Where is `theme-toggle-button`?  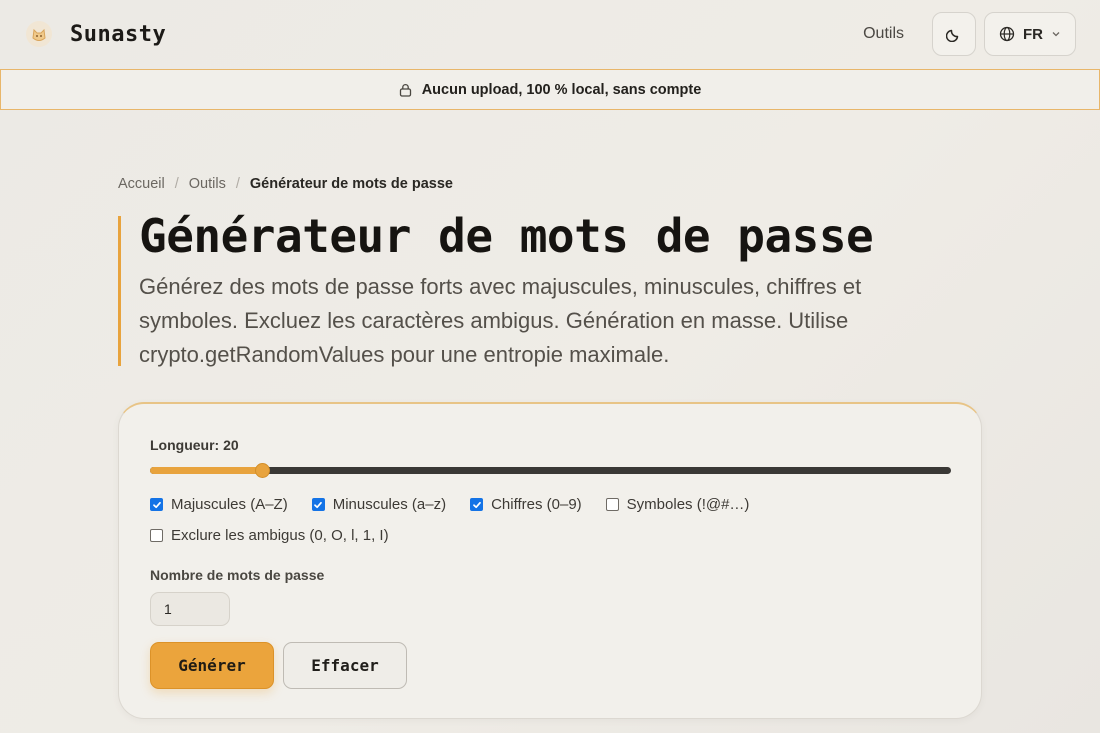 theme-toggle-button is located at coordinates (954, 34).